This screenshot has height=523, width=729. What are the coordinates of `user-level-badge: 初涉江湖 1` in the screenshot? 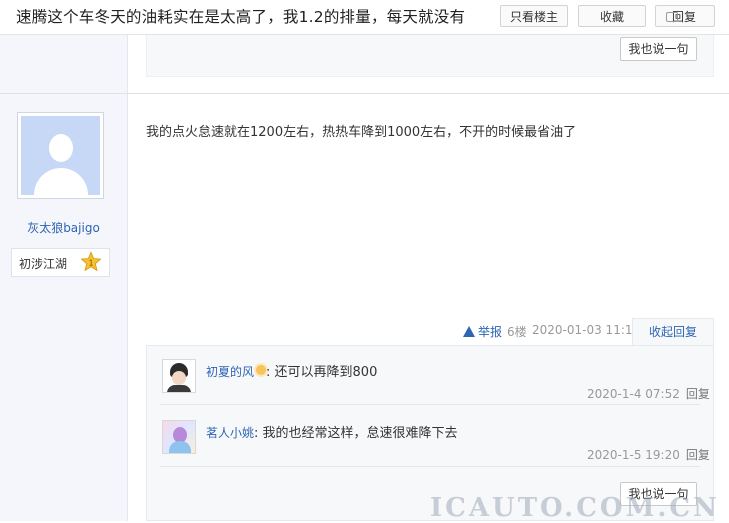 It's located at (60, 262).